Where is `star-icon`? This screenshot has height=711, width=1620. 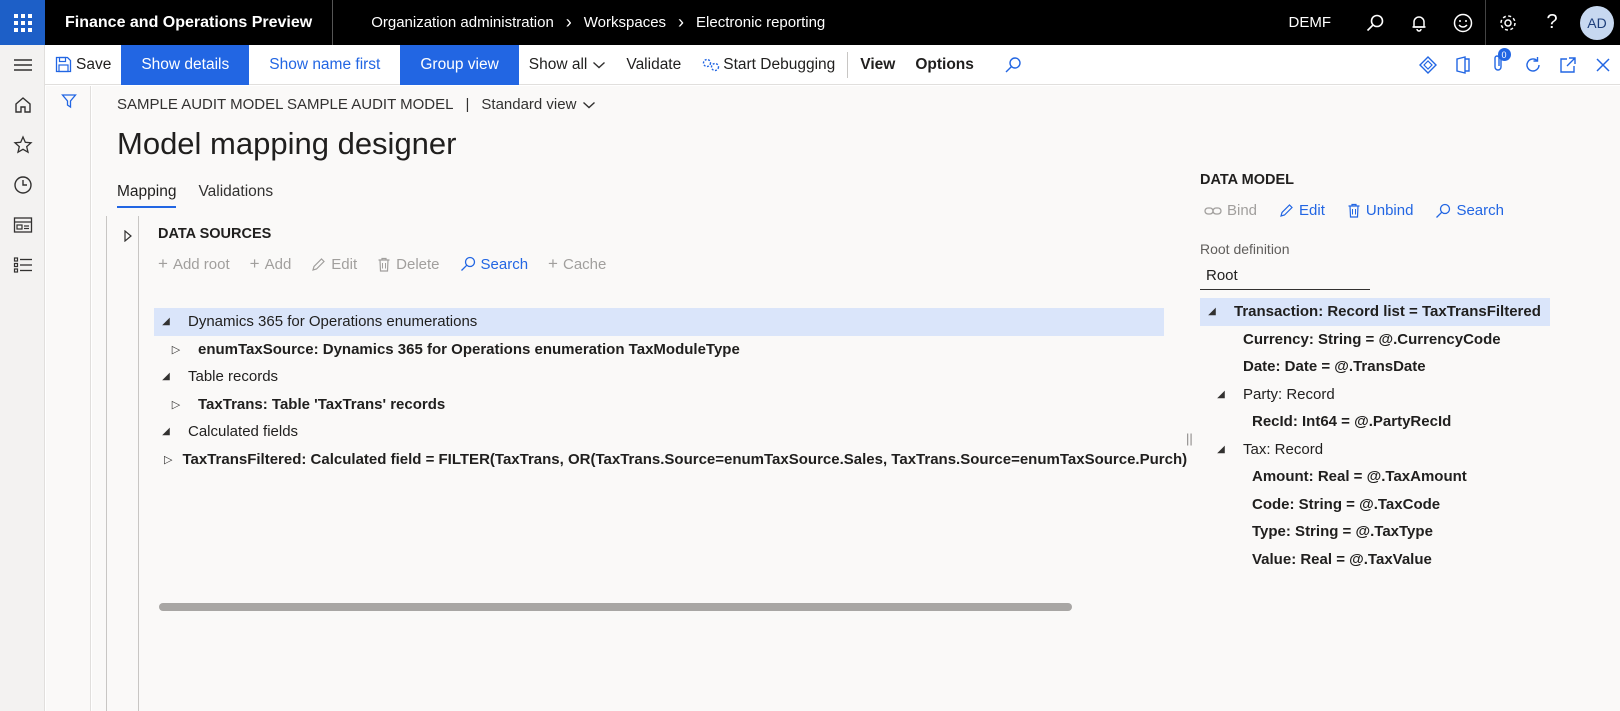
star-icon is located at coordinates (22, 145).